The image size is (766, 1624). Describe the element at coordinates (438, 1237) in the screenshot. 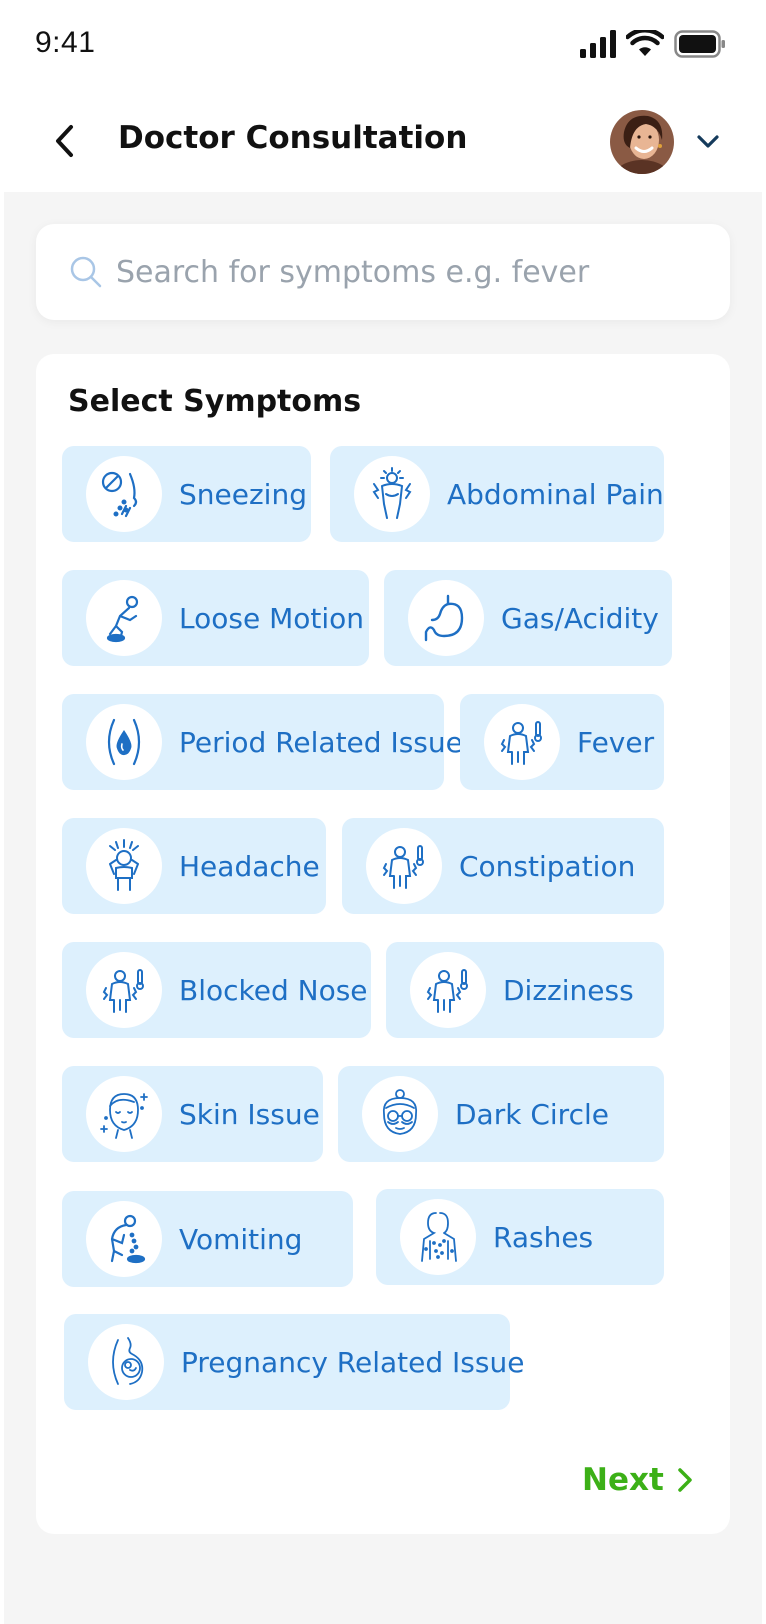

I see `rashes-icon` at that location.